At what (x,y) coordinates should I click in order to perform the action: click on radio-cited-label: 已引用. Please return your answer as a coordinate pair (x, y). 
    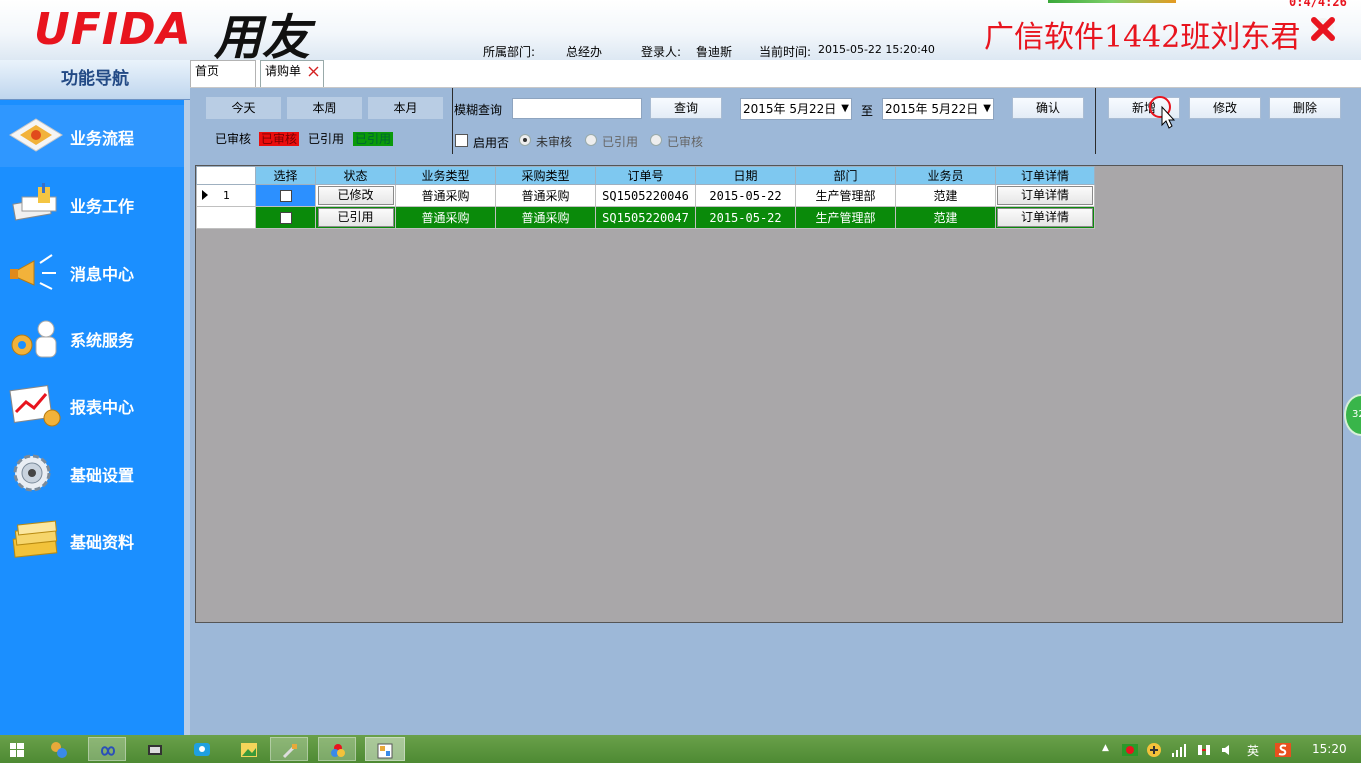
    Looking at the image, I should click on (620, 142).